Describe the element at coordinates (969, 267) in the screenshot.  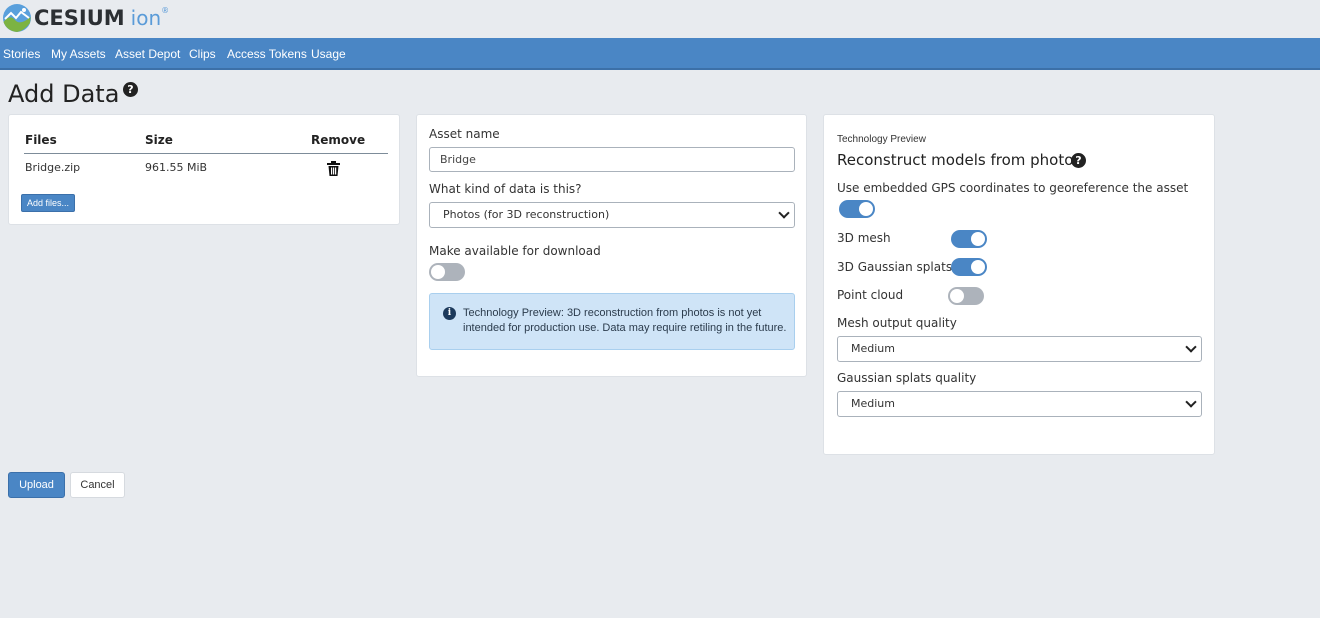
I see `splats-toggle` at that location.